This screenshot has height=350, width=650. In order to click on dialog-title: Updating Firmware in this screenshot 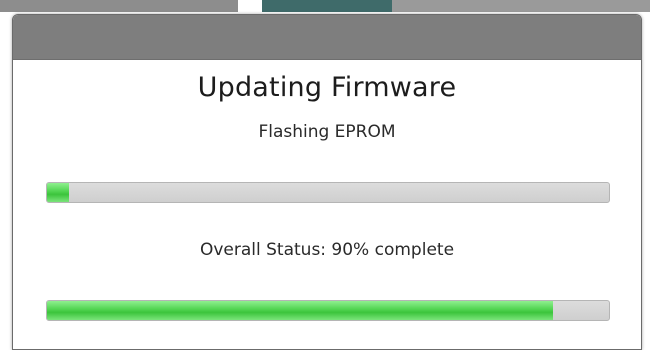, I will do `click(327, 87)`.